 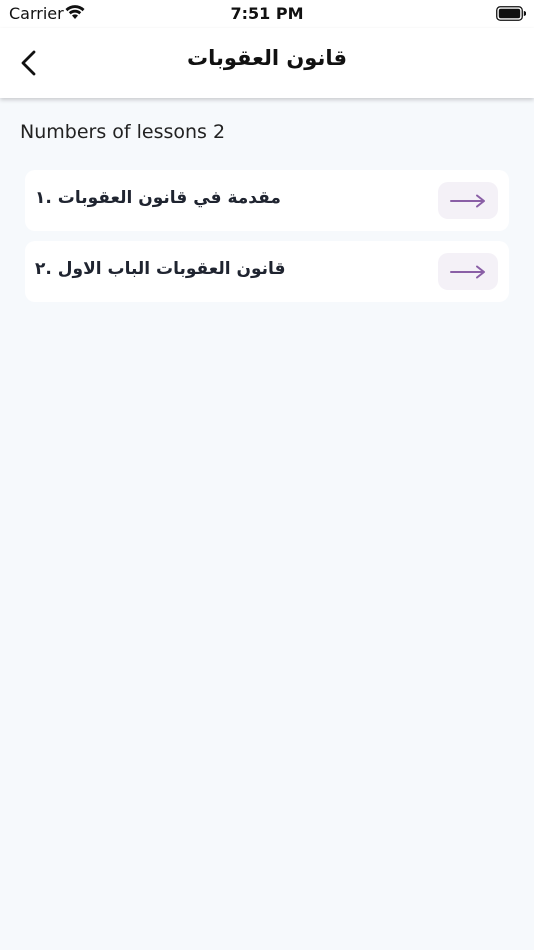 I want to click on status-bar: Carrier 7:51 PM, so click(x=267, y=14).